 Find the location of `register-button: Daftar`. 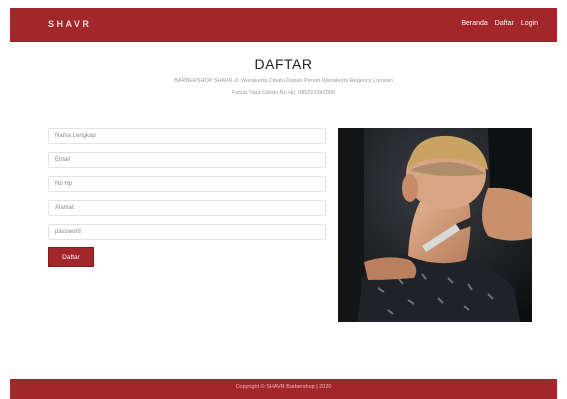

register-button: Daftar is located at coordinates (71, 257).